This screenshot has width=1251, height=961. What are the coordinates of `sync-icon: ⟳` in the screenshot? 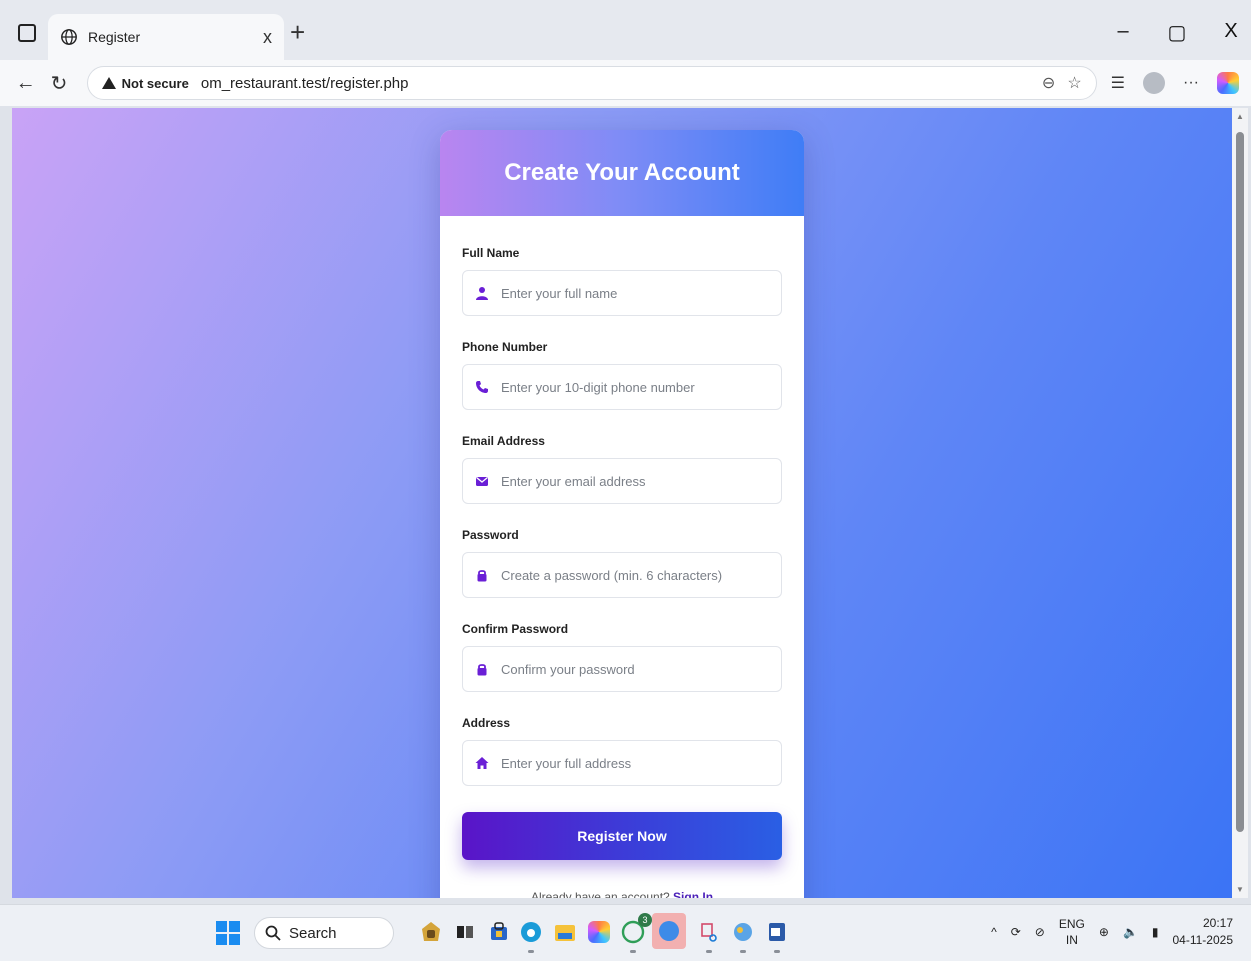 It's located at (1016, 932).